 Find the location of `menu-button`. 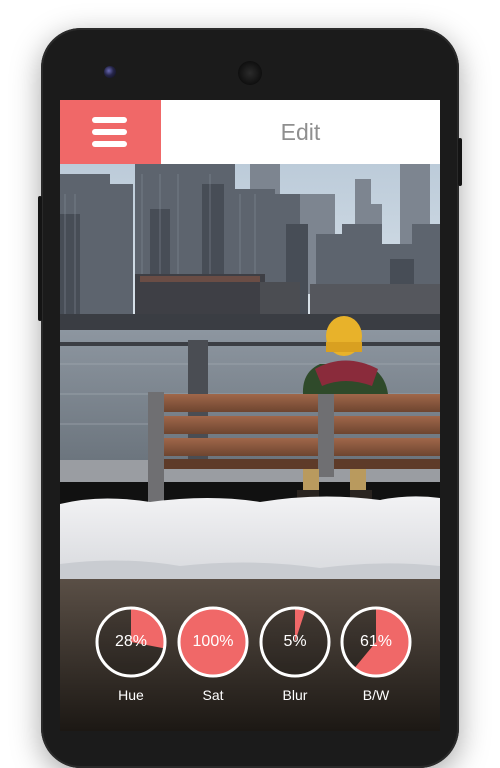

menu-button is located at coordinates (110, 132).